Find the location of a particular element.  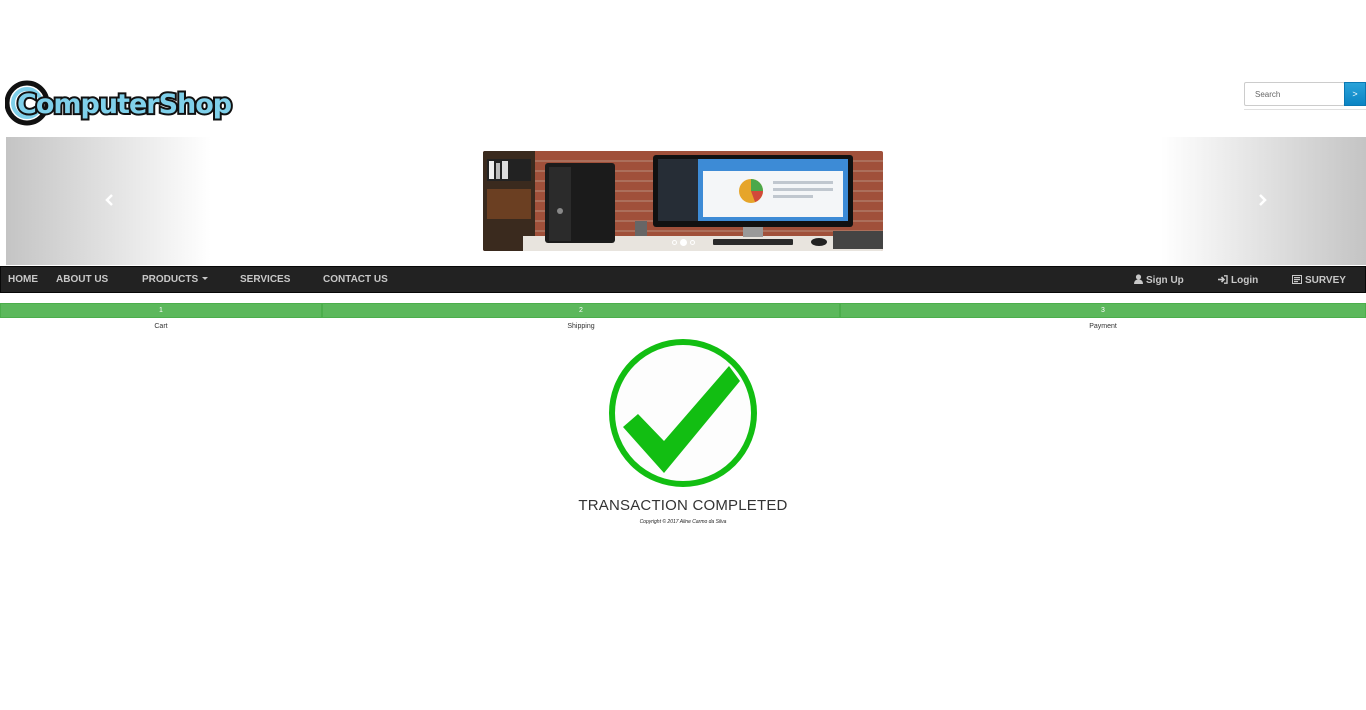

search-input is located at coordinates (1294, 94).